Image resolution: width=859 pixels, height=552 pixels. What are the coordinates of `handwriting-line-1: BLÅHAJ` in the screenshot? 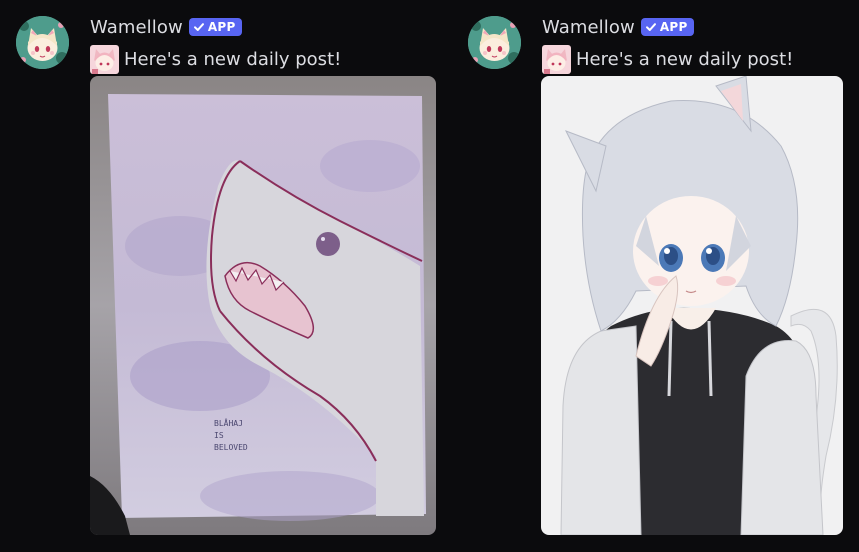 It's located at (228, 422).